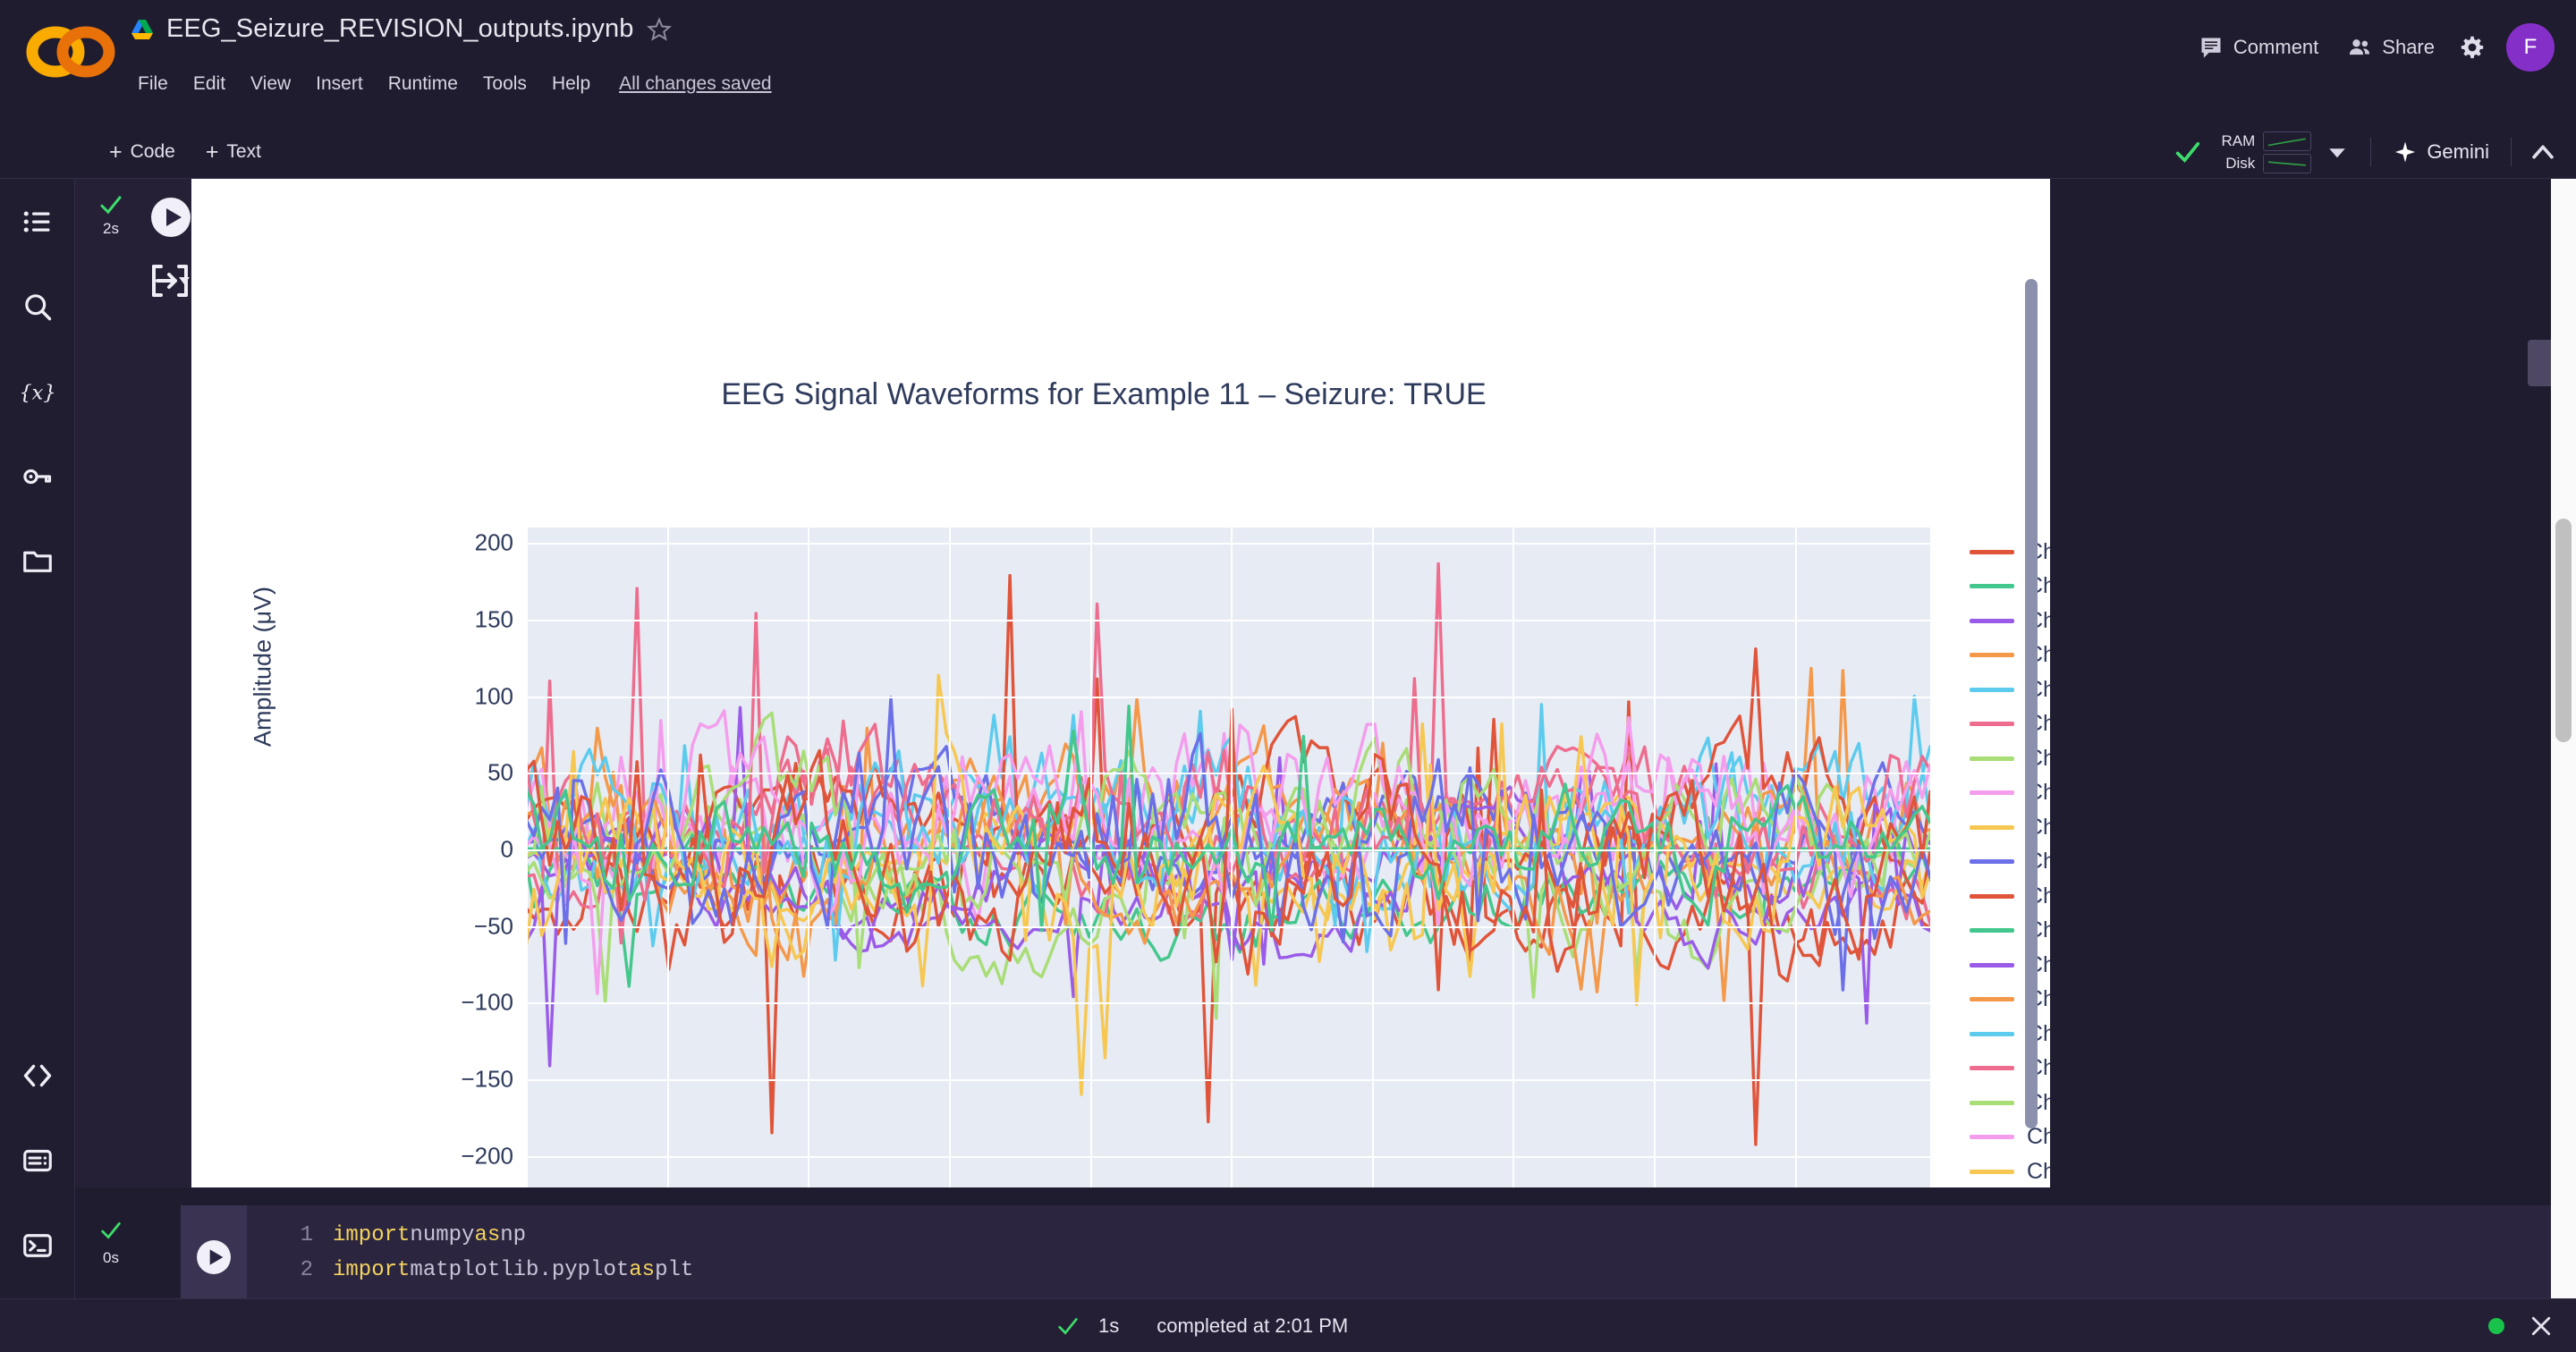  What do you see at coordinates (2563, 630) in the screenshot?
I see `page-scrollbar-thumb` at bounding box center [2563, 630].